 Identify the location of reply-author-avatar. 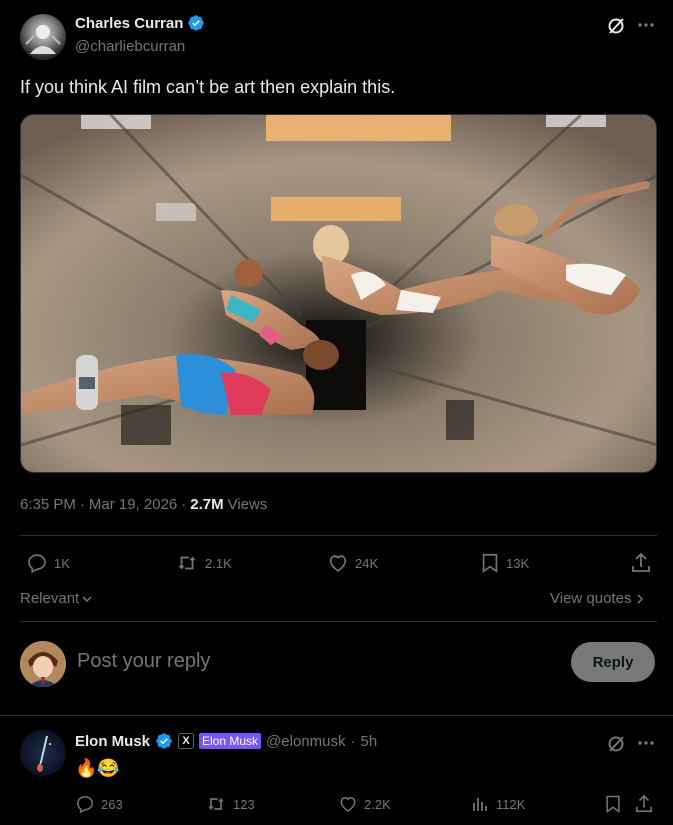
(43, 753).